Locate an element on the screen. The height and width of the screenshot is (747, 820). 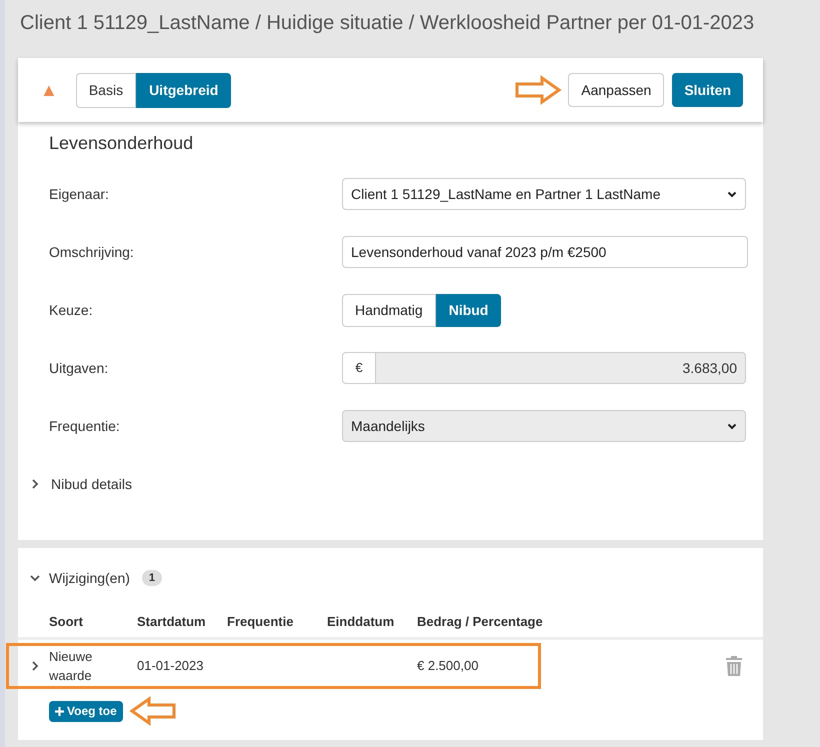
column-header: Frequentie is located at coordinates (260, 621).